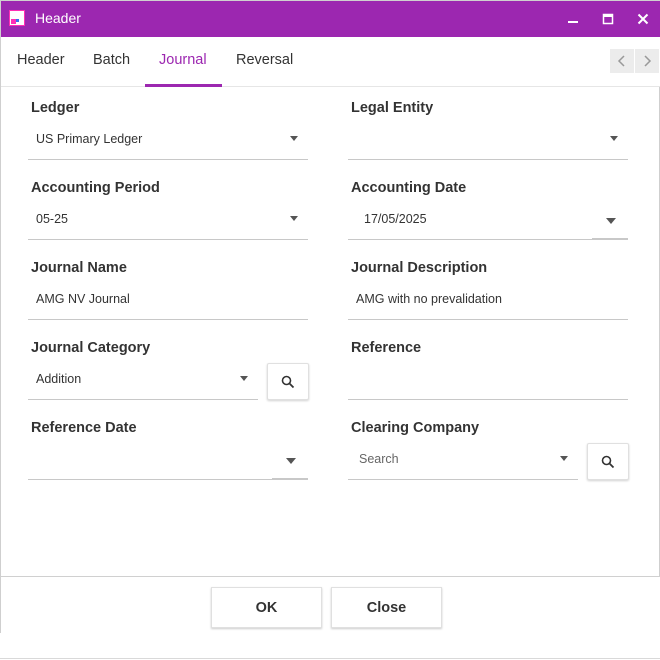  I want to click on close-window-button, so click(642, 19).